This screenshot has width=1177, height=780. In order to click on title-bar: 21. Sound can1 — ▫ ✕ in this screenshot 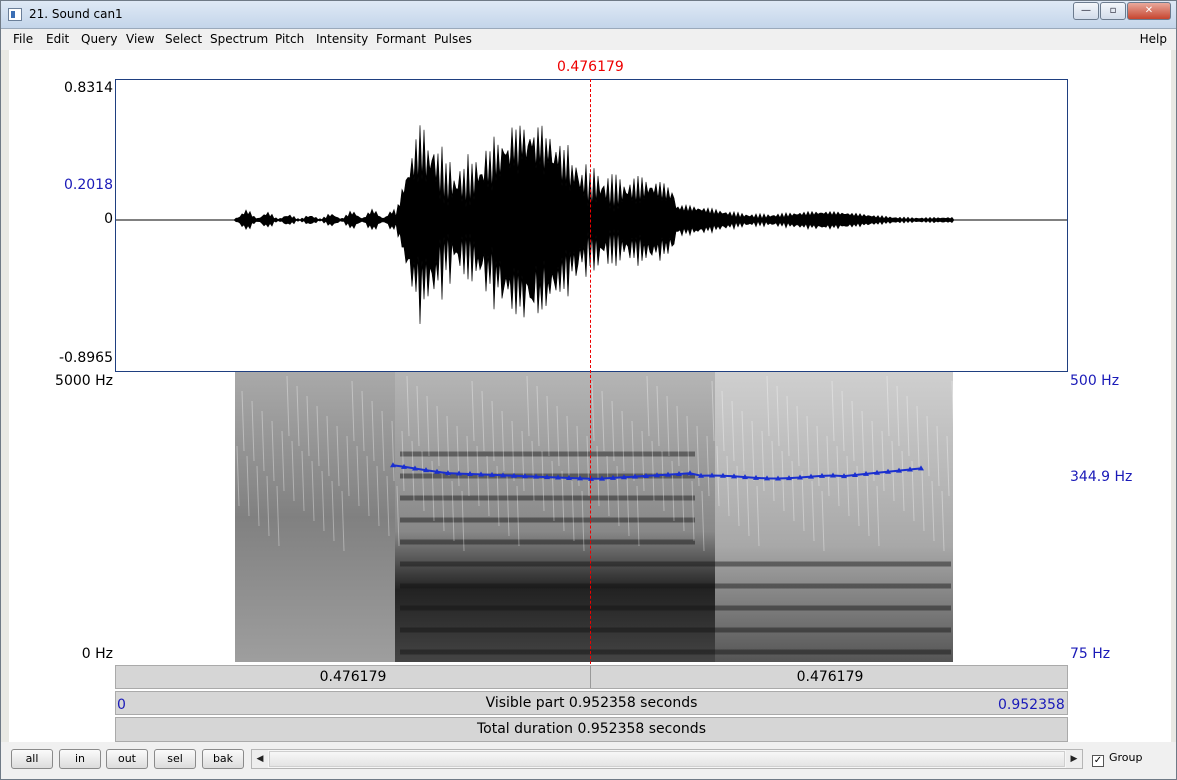, I will do `click(588, 15)`.